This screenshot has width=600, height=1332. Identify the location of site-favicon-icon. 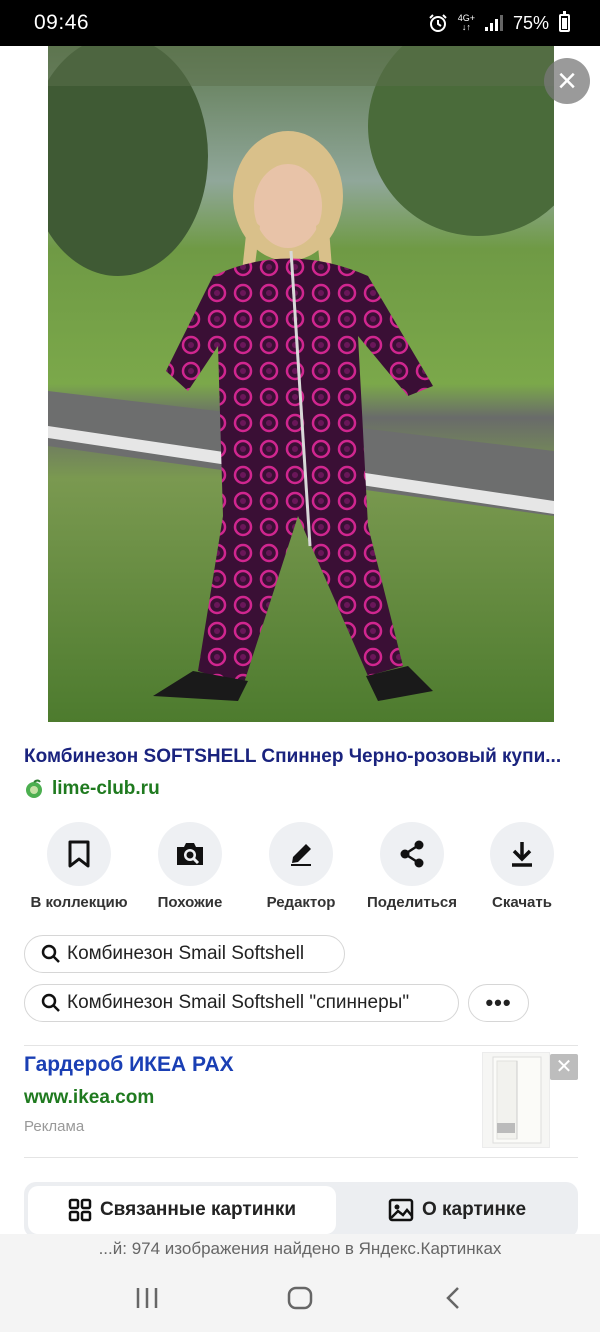
(34, 788).